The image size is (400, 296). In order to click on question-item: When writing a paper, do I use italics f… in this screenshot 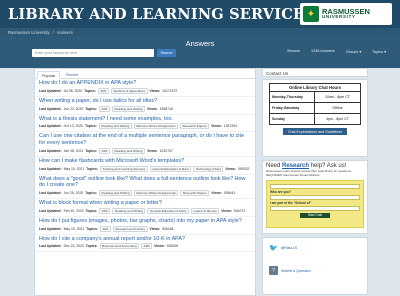, I will do `click(145, 106)`.